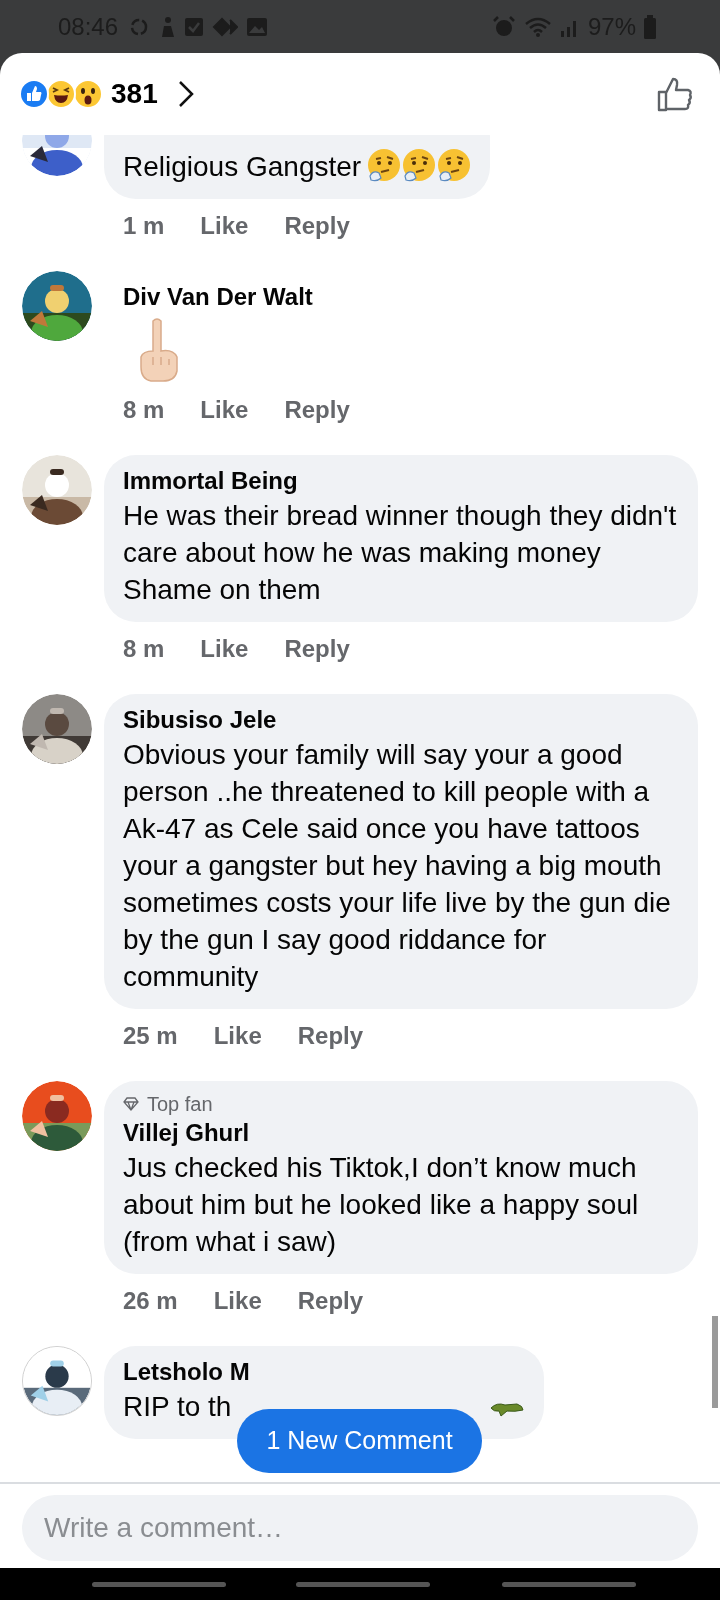  What do you see at coordinates (144, 226) in the screenshot?
I see `comment-time: 1 m` at bounding box center [144, 226].